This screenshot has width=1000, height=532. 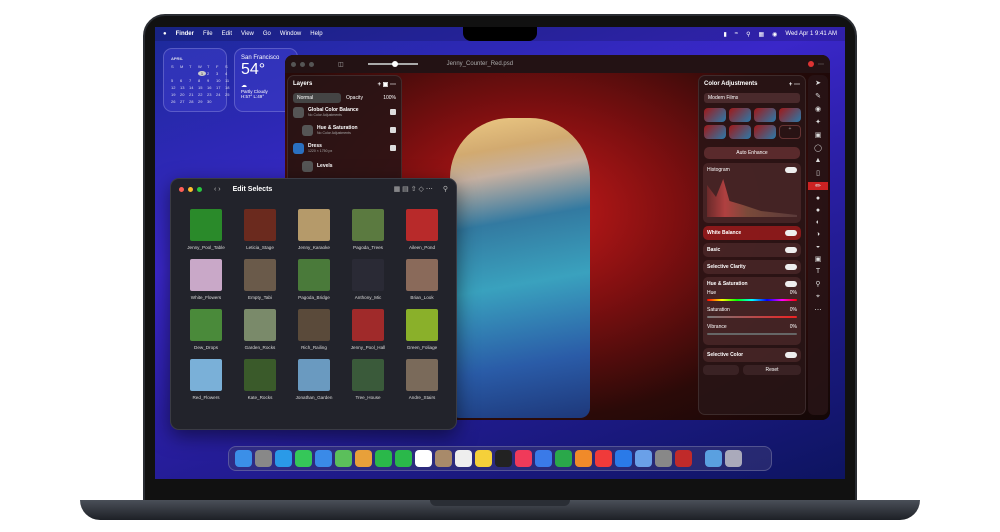 I want to click on dock-preview-icon, so click(x=643, y=458).